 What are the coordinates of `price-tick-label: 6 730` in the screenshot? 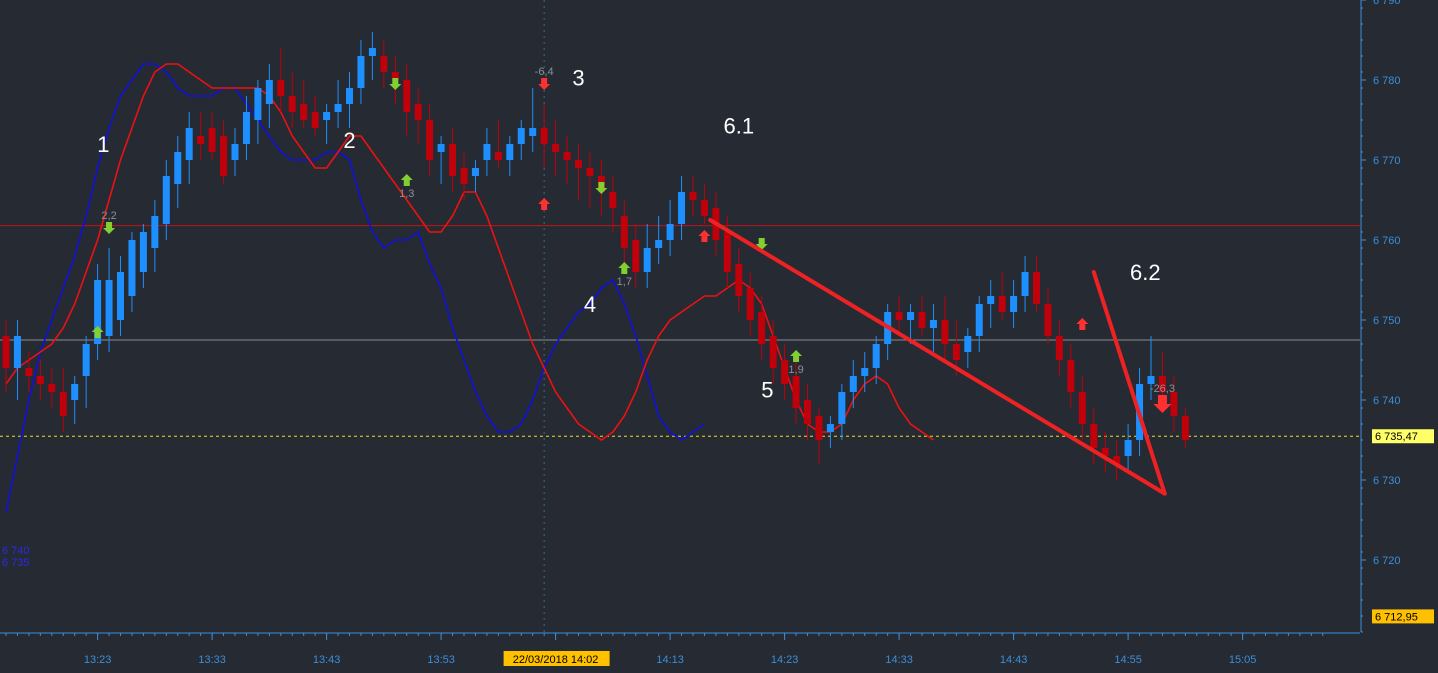 It's located at (1387, 481).